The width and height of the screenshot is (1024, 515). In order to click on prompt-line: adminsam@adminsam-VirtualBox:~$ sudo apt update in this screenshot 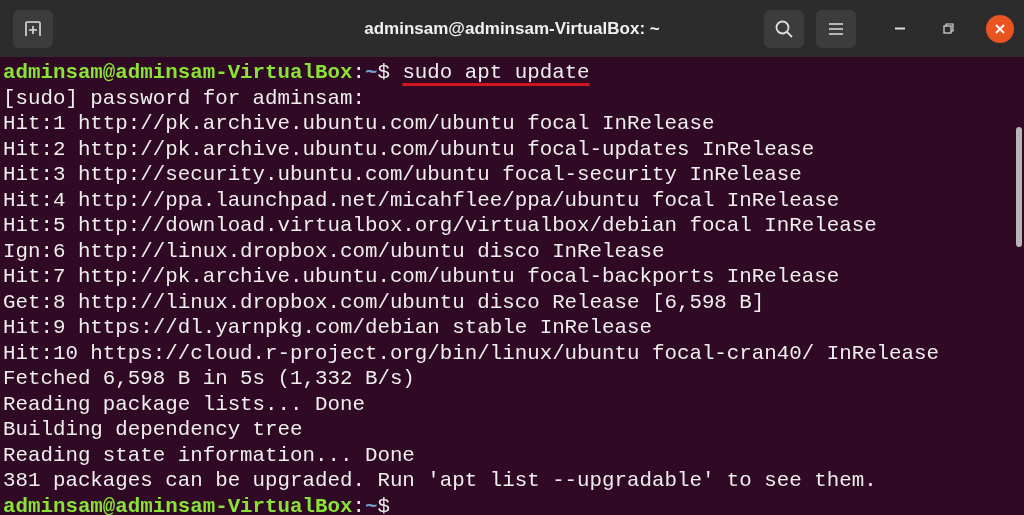, I will do `click(296, 72)`.